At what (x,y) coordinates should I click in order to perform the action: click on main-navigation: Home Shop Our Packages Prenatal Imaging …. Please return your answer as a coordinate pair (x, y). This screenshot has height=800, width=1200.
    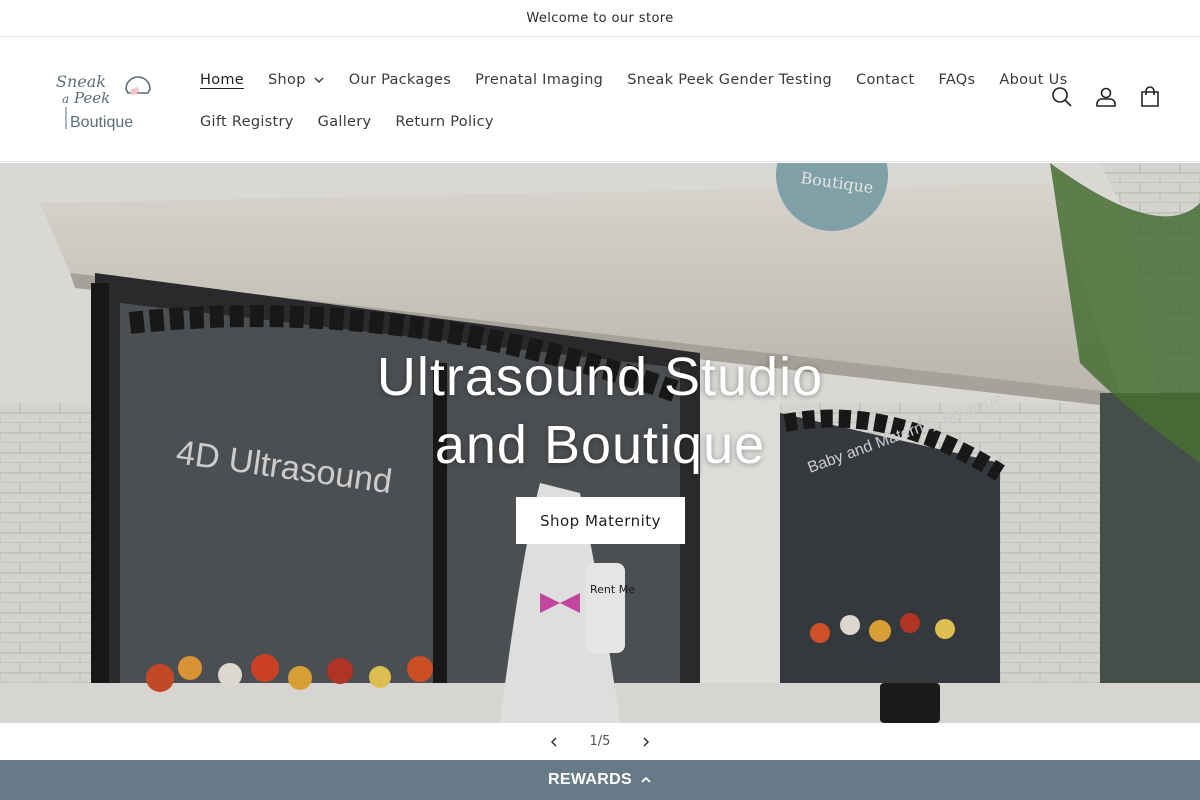
    Looking at the image, I should click on (627, 101).